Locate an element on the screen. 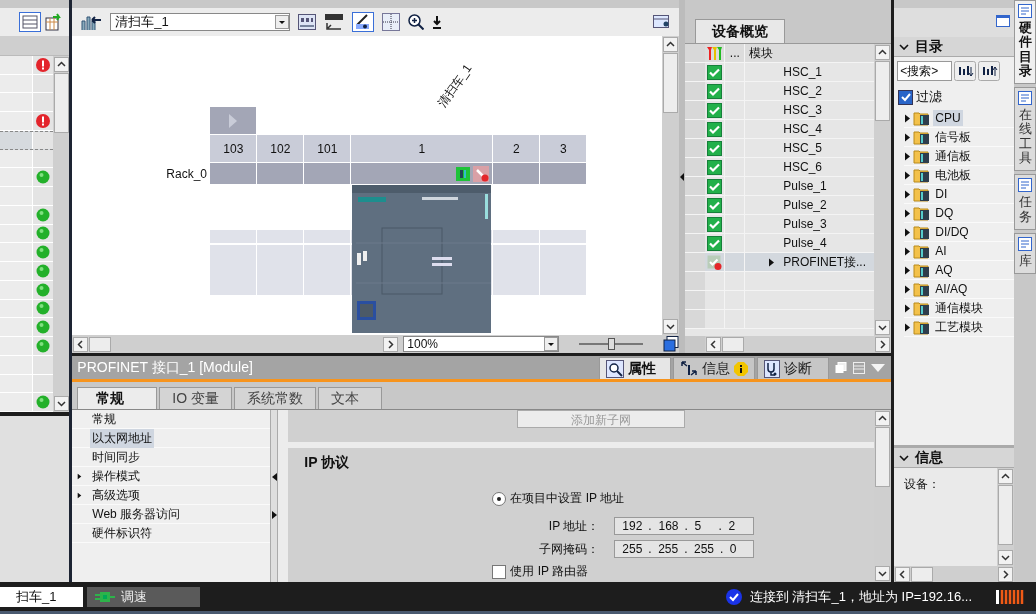 This screenshot has width=1036, height=614. nav-item: 常规 is located at coordinates (104, 419).